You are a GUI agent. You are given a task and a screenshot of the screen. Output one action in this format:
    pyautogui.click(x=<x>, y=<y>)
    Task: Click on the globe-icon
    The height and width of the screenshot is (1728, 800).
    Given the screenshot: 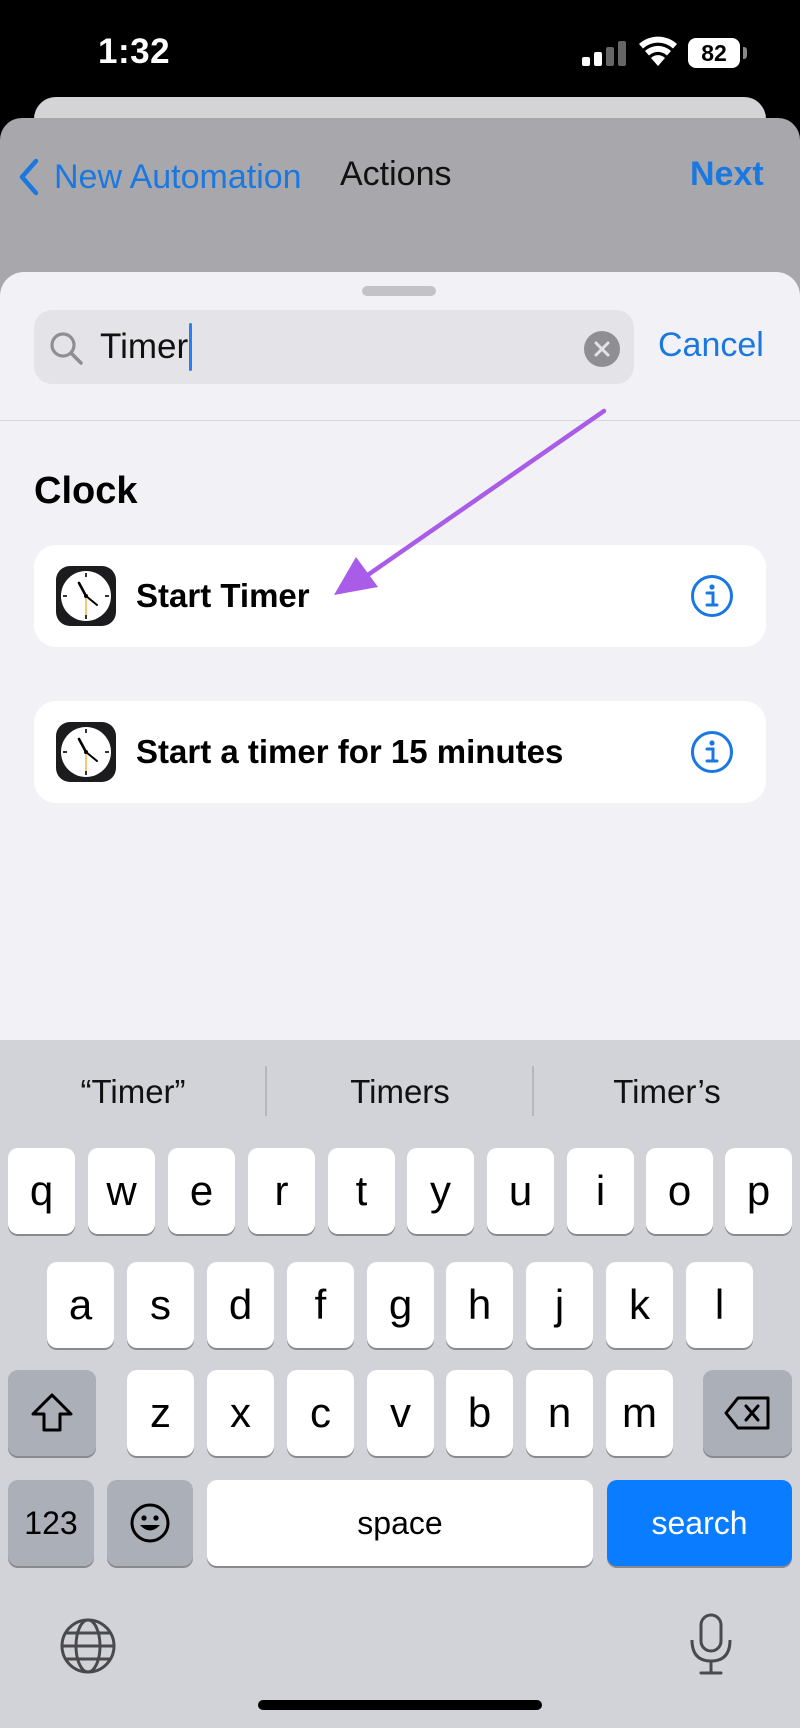 What is the action you would take?
    pyautogui.click(x=88, y=1646)
    